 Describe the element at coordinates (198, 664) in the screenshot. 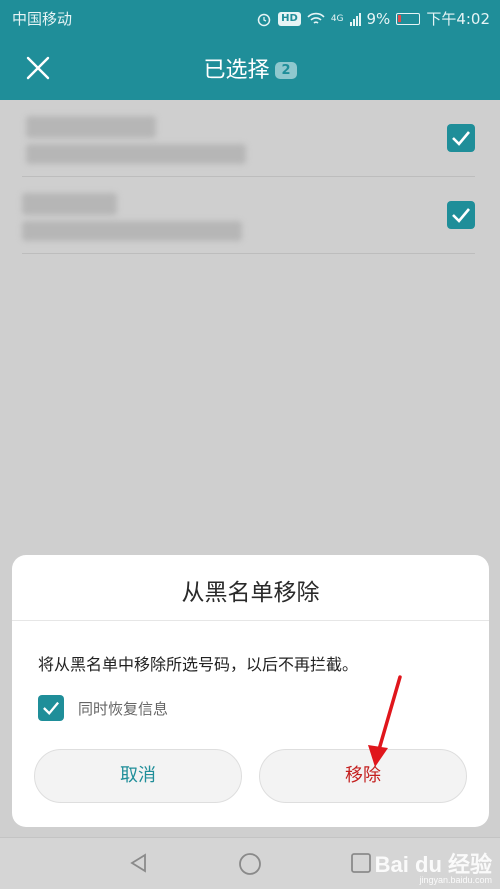

I see `dialog-message: 将从黑名单中移除所选号码，以后不再拦截。` at that location.